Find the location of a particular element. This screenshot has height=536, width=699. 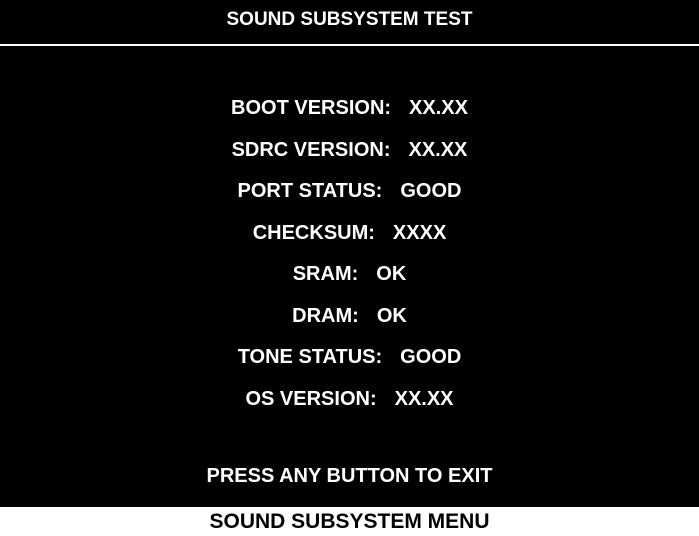

status-label: SRAM: is located at coordinates (325, 274).